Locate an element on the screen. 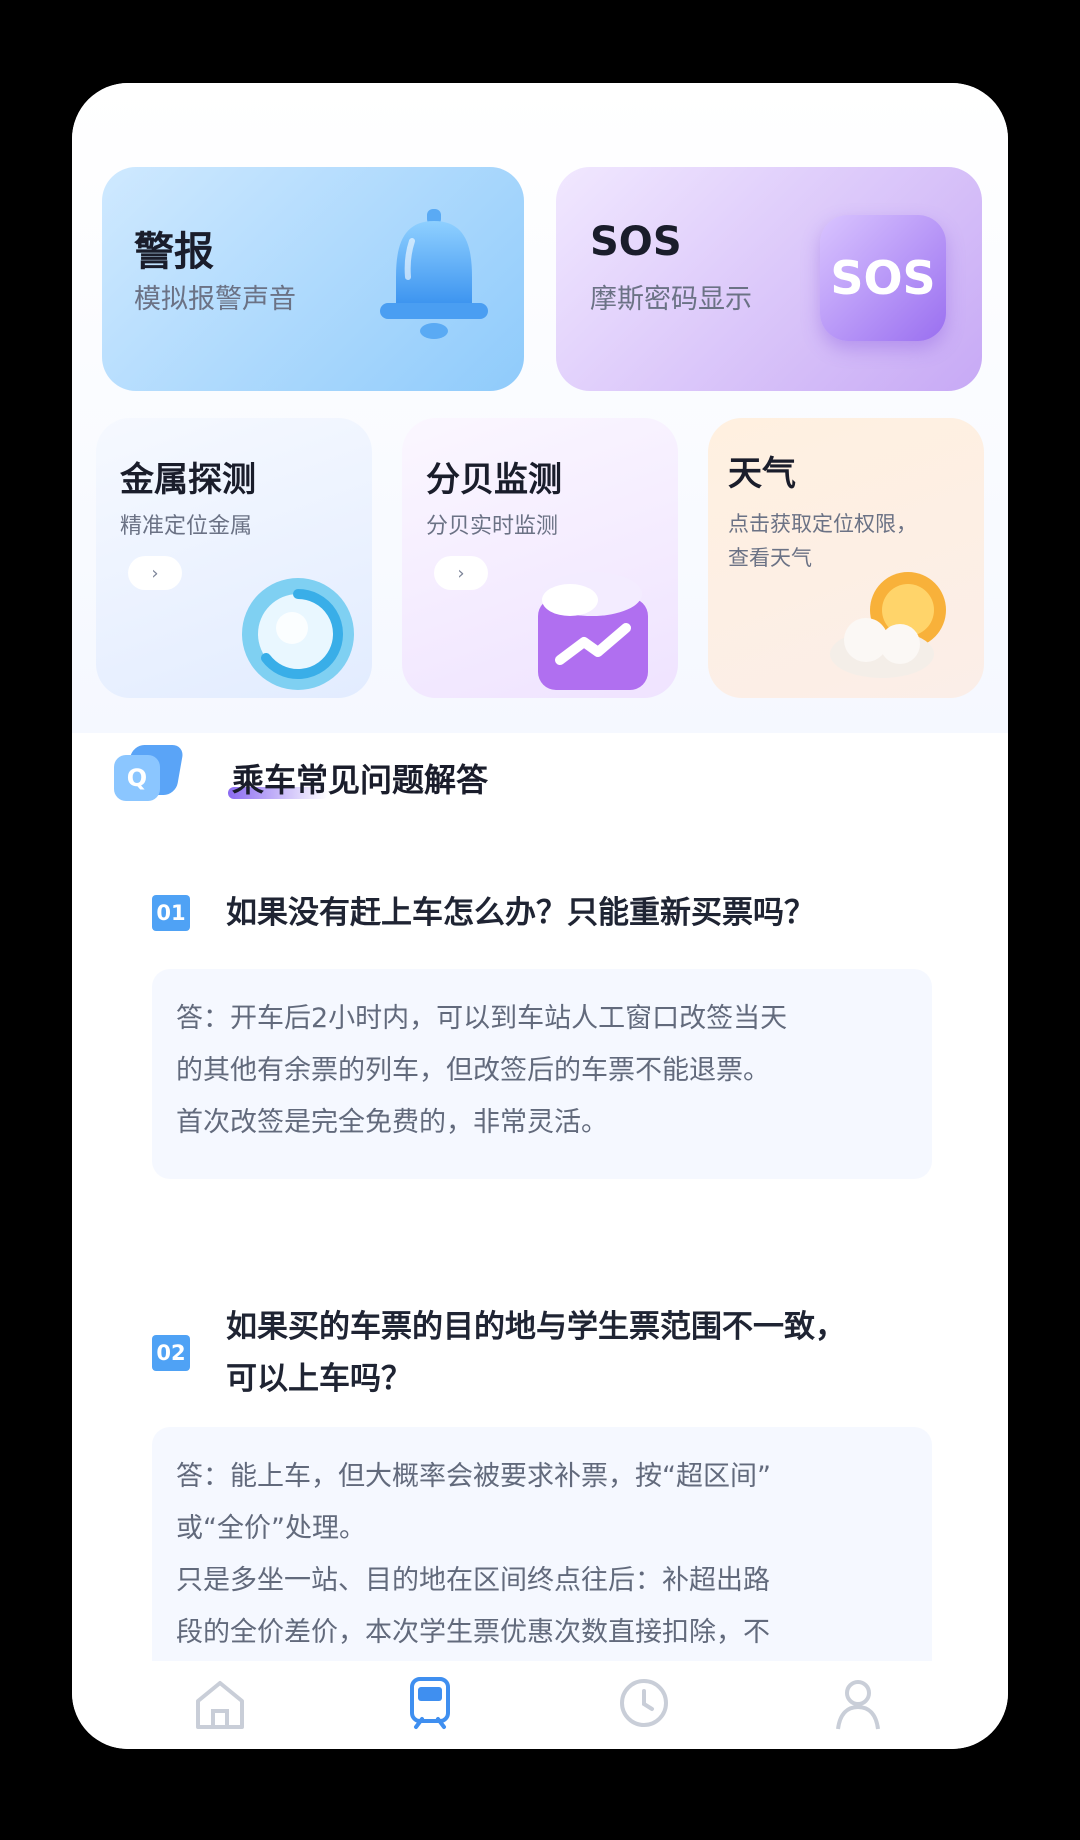 This screenshot has width=1080, height=1840. decibel-arrow-button: › is located at coordinates (461, 573).